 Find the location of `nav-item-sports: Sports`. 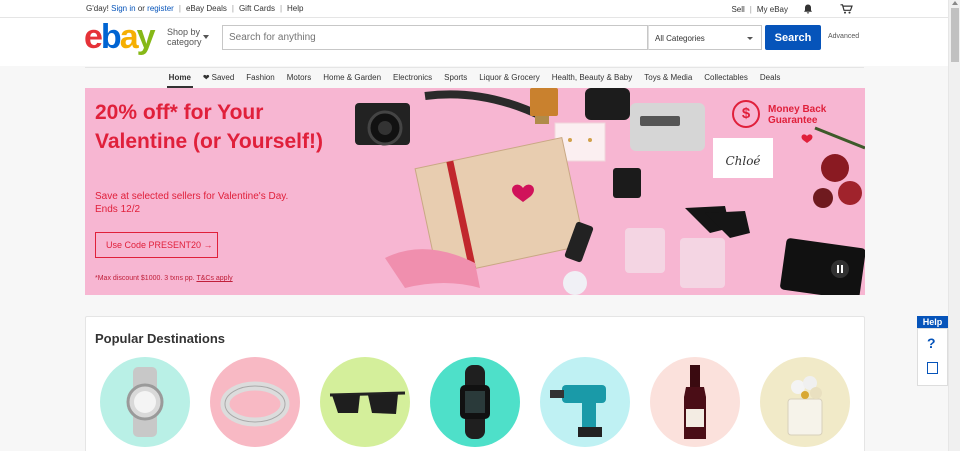

nav-item-sports: Sports is located at coordinates (455, 78).